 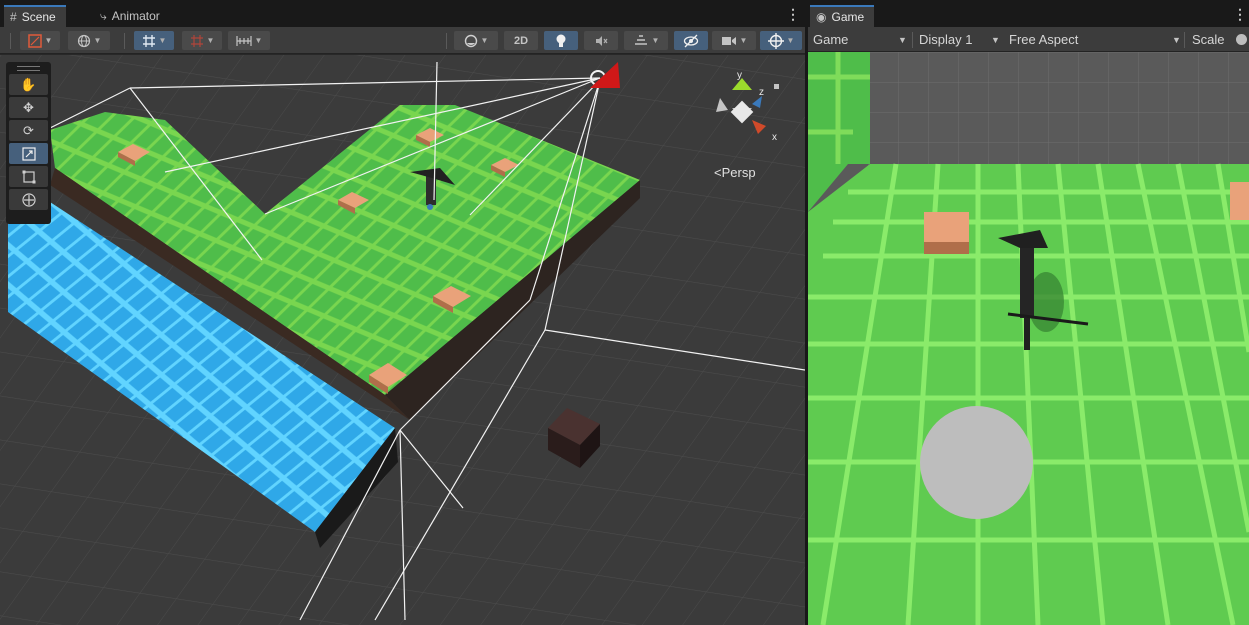 What do you see at coordinates (848, 16) in the screenshot?
I see `tab-game-label: Game` at bounding box center [848, 16].